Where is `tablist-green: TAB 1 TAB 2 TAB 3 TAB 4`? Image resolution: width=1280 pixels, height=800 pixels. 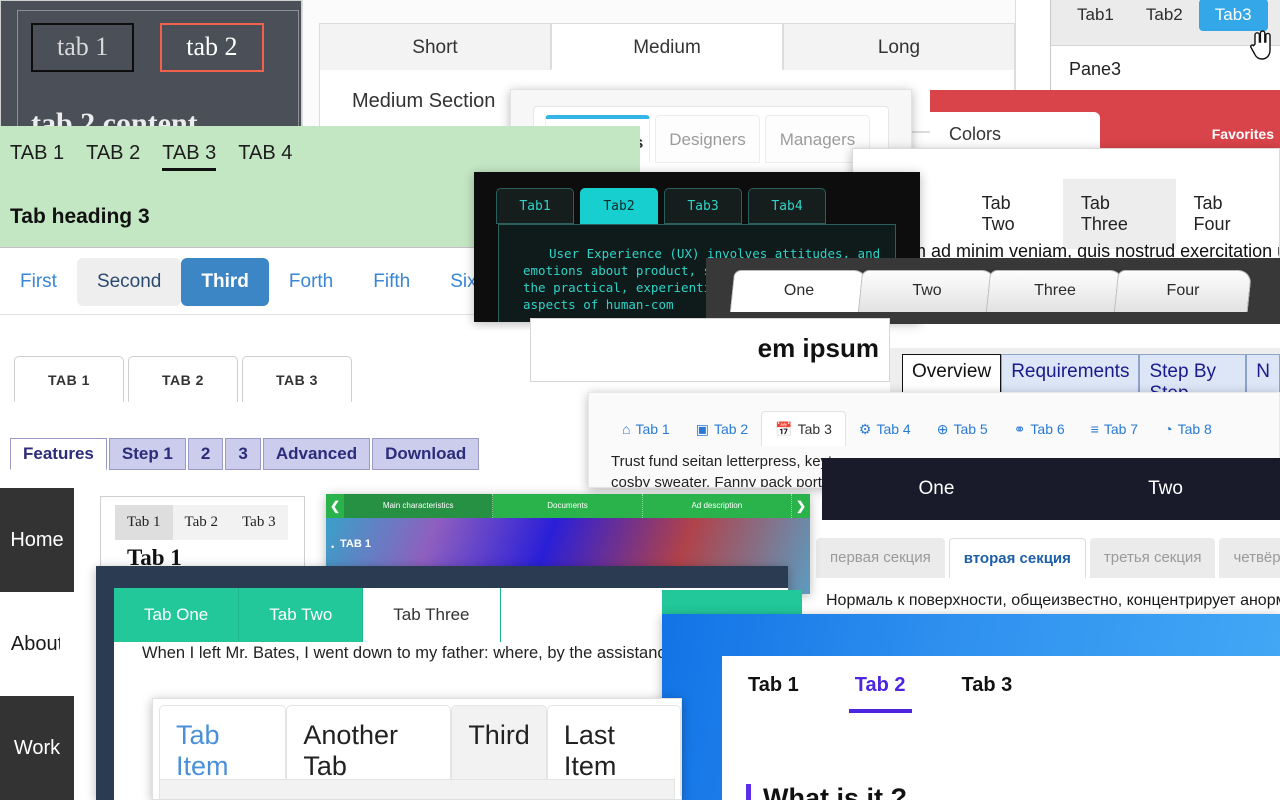
tablist-green: TAB 1 TAB 2 TAB 3 TAB 4 is located at coordinates (151, 156).